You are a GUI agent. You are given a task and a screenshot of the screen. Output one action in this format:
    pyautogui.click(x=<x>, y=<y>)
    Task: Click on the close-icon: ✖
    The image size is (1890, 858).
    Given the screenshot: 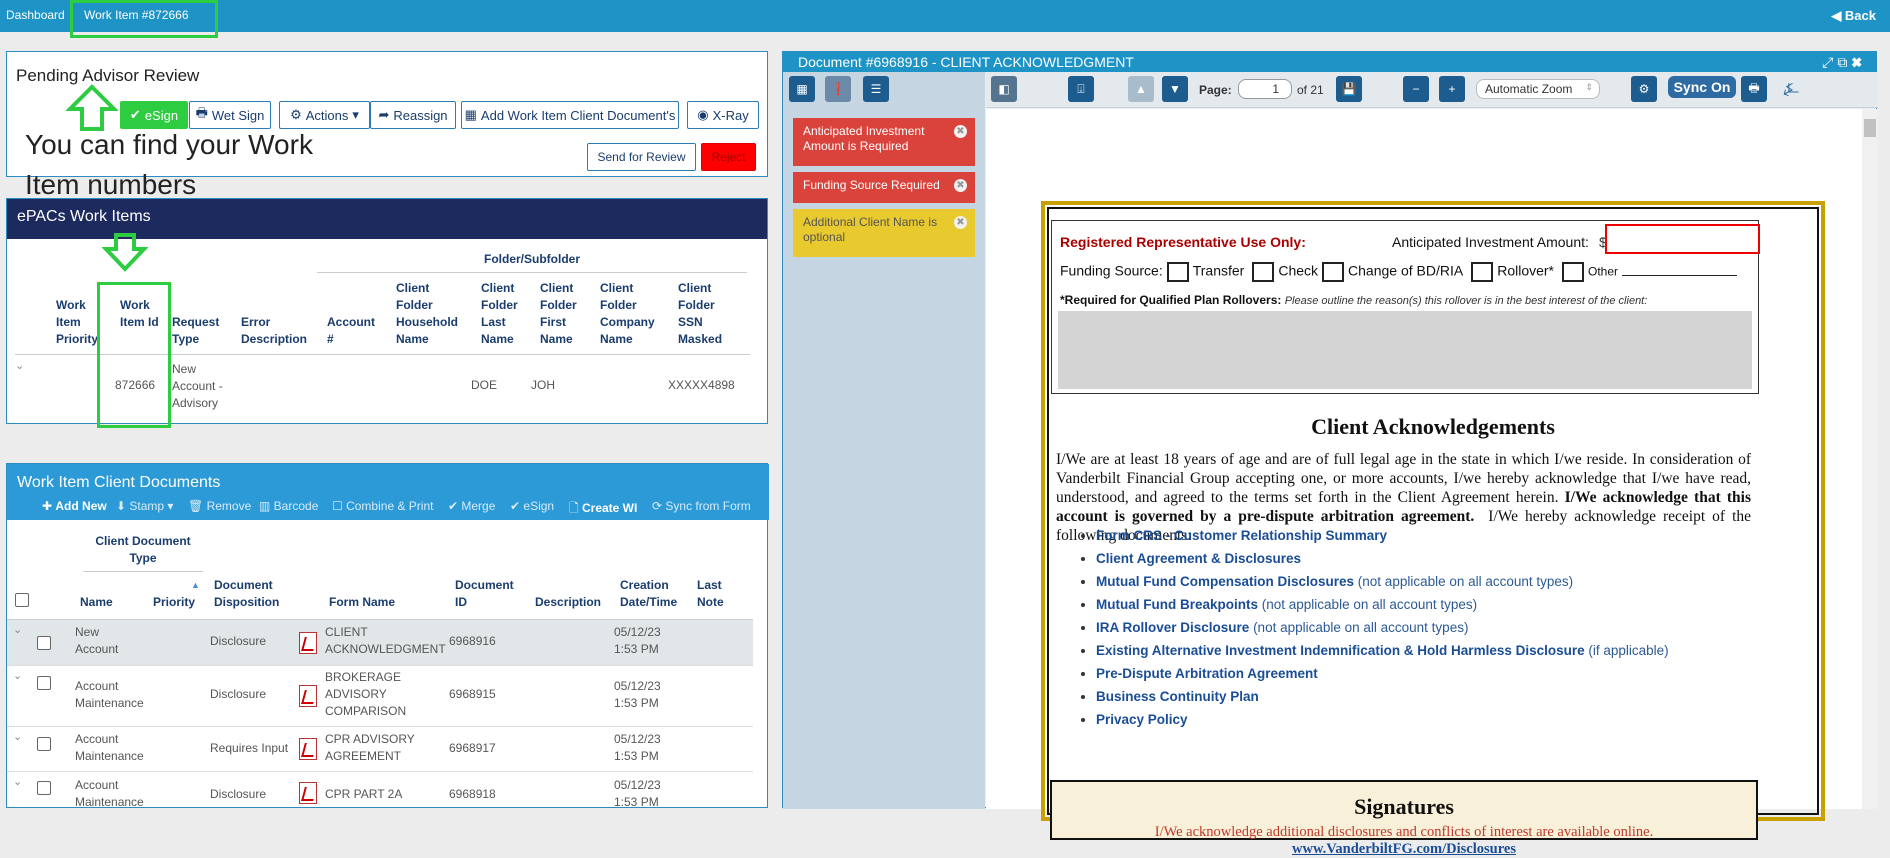 What is the action you would take?
    pyautogui.click(x=1858, y=62)
    